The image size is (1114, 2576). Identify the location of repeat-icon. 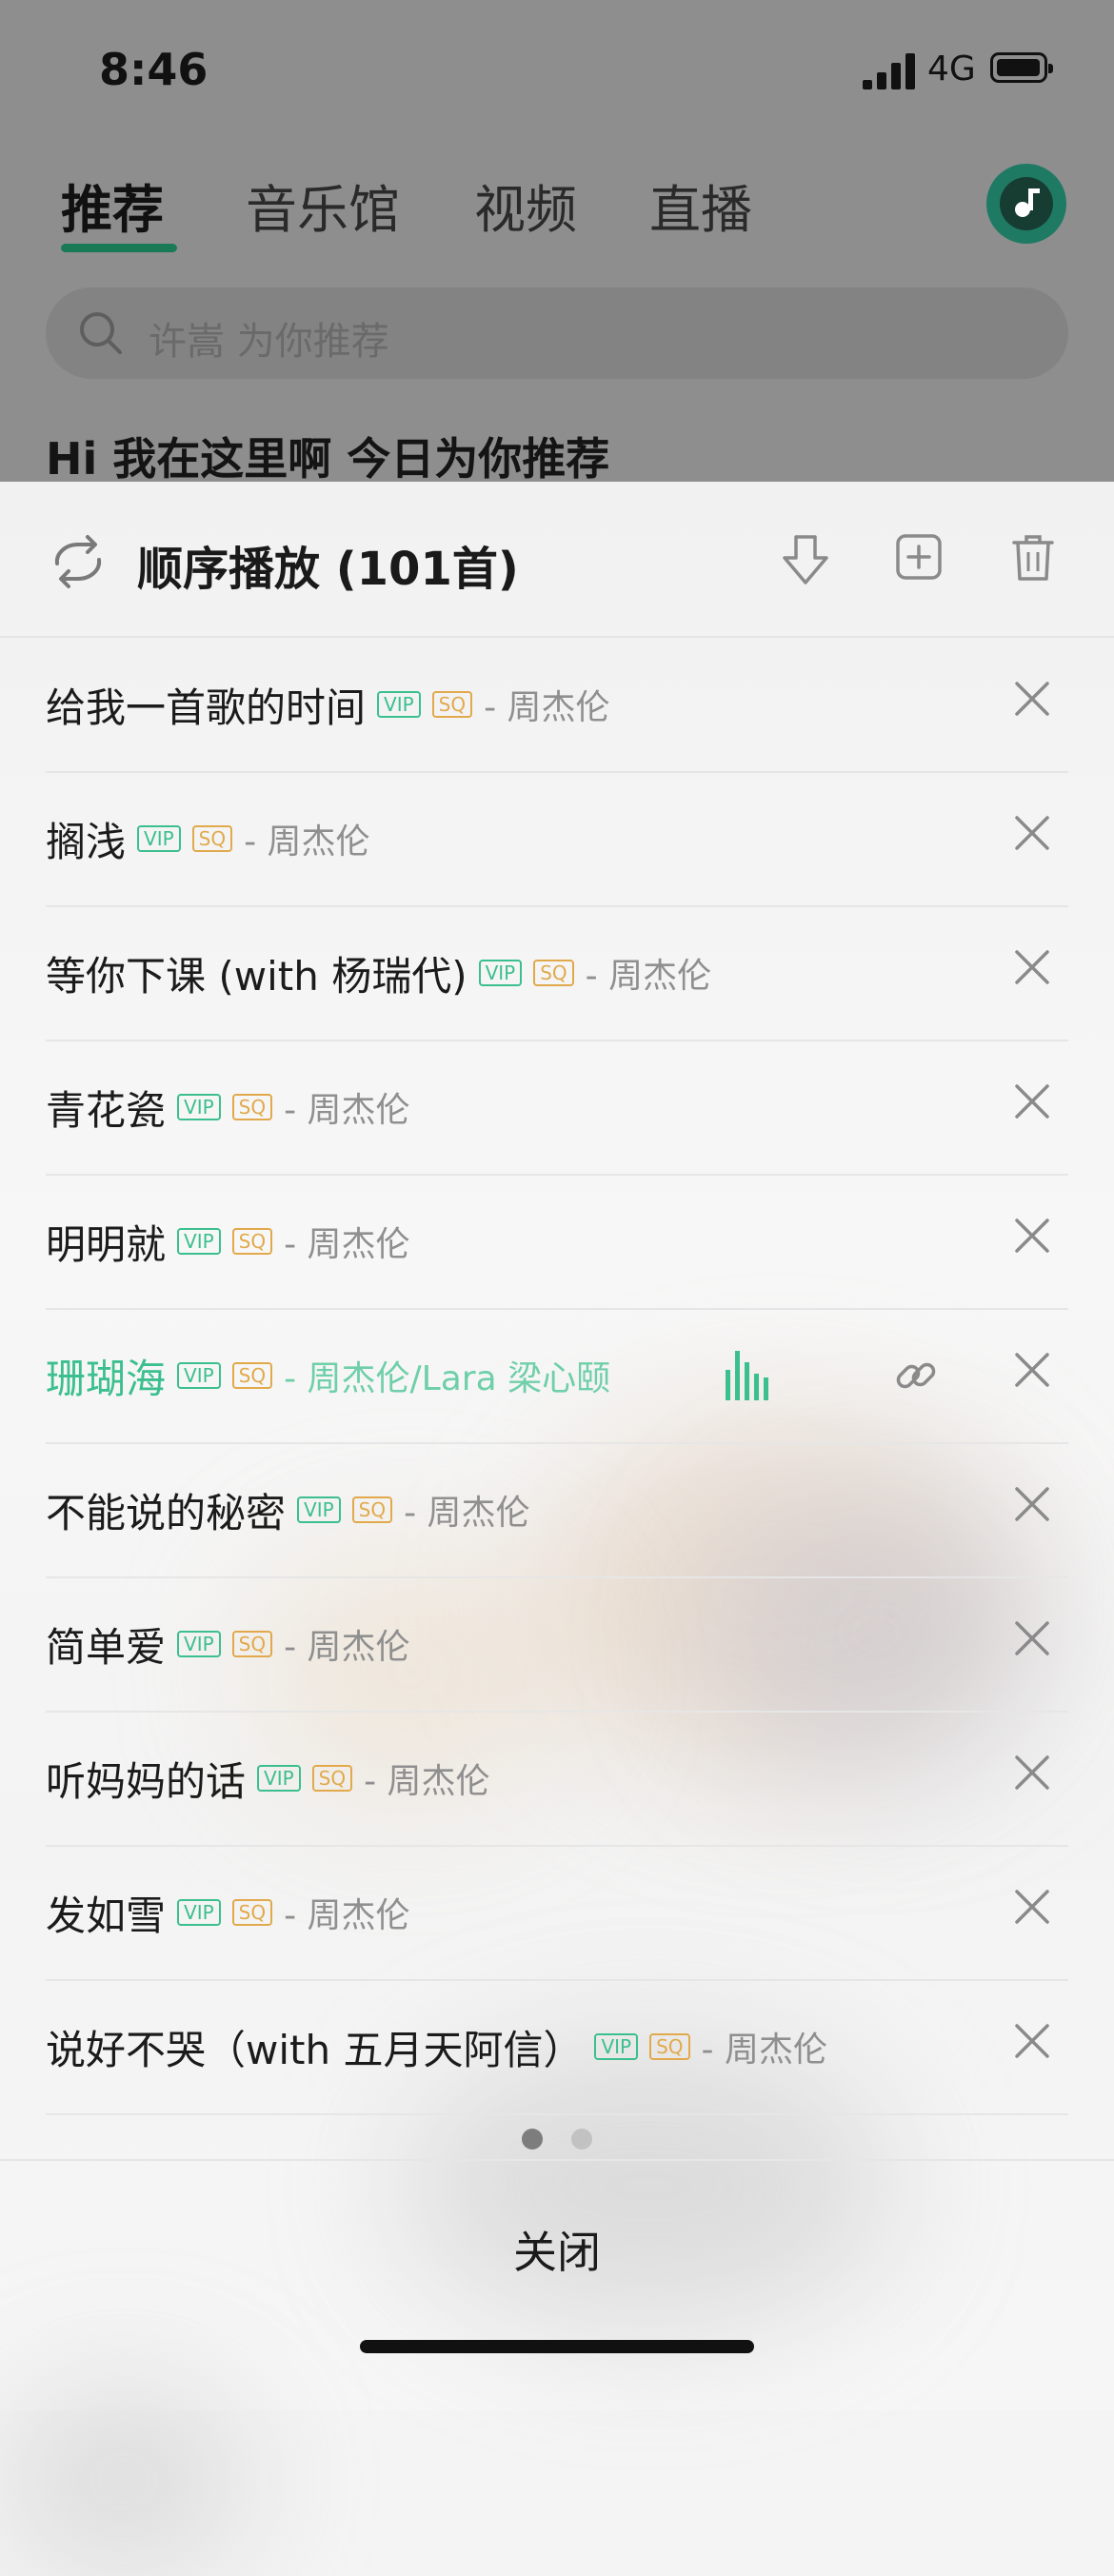
(78, 561).